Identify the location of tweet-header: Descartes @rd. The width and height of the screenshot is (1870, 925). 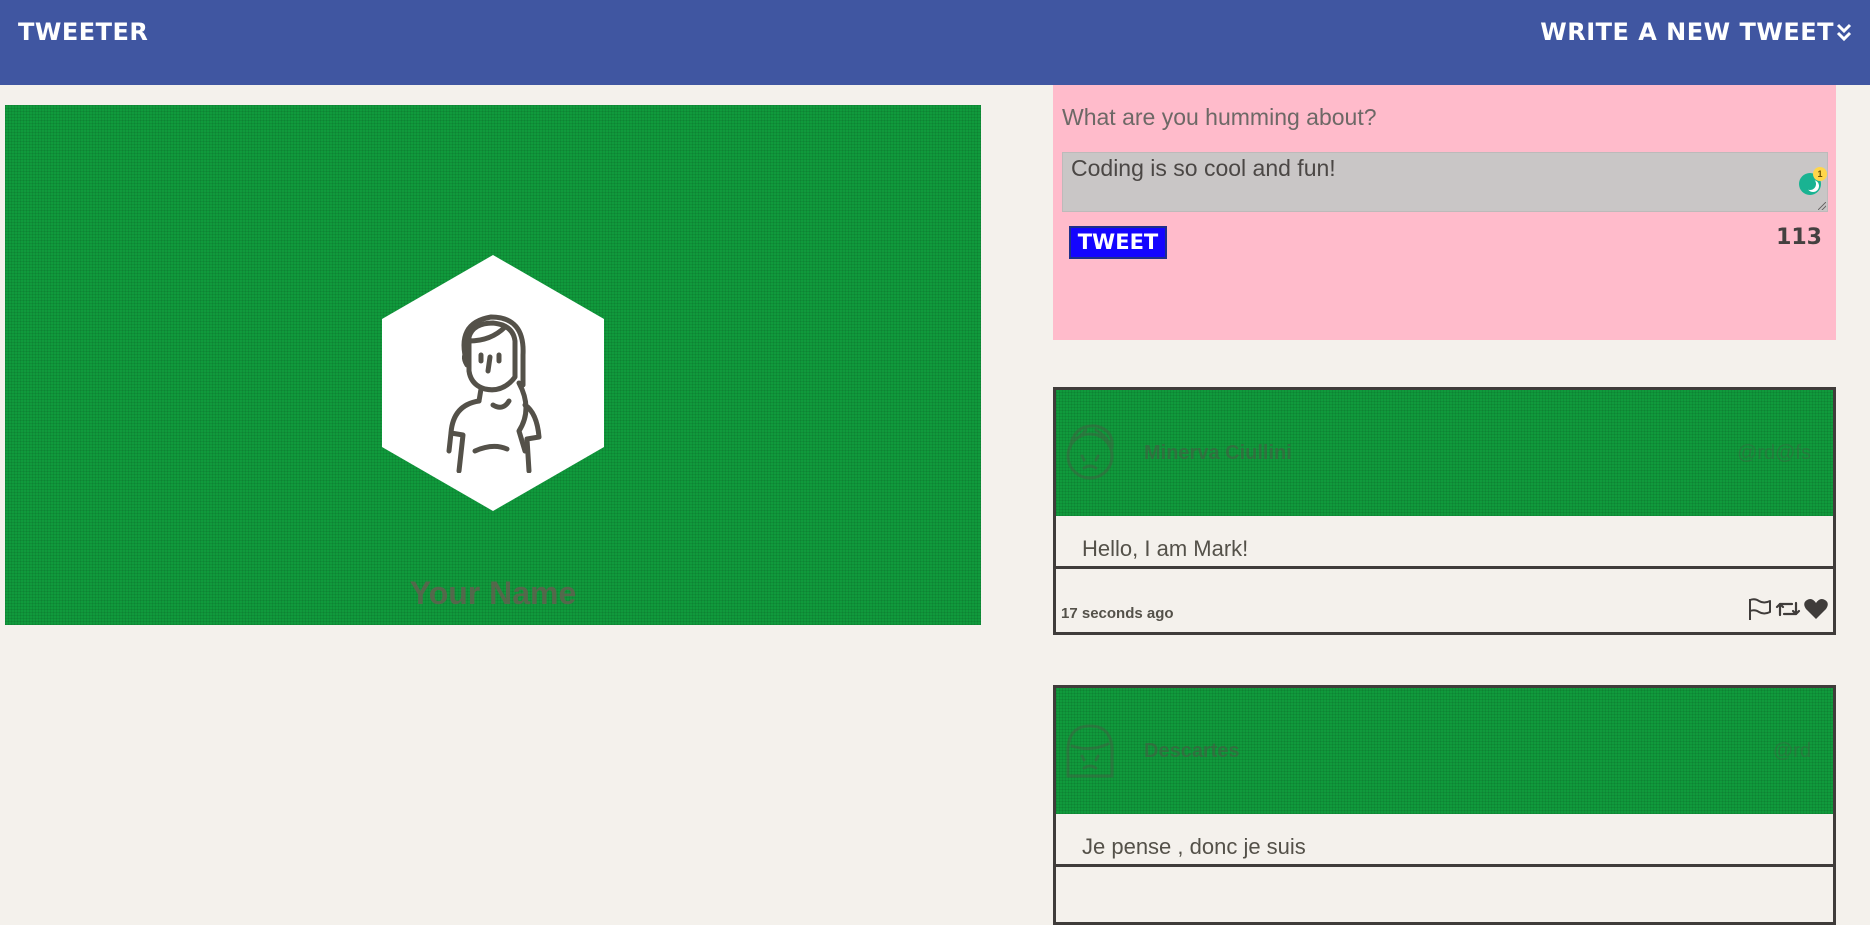
(1444, 751).